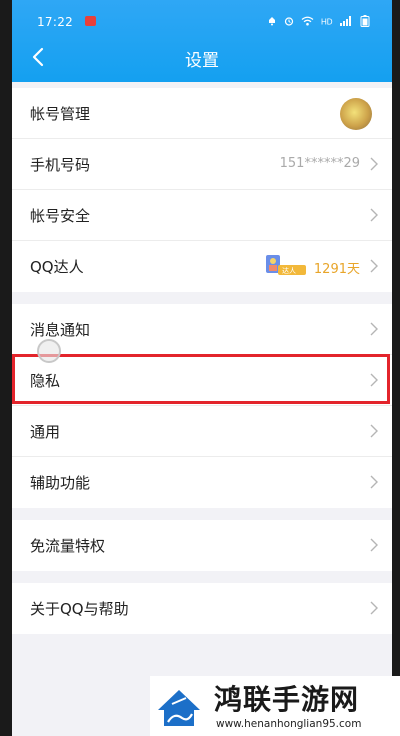  Describe the element at coordinates (202, 482) in the screenshot. I see `accessibility-item: 辅助功能` at that location.